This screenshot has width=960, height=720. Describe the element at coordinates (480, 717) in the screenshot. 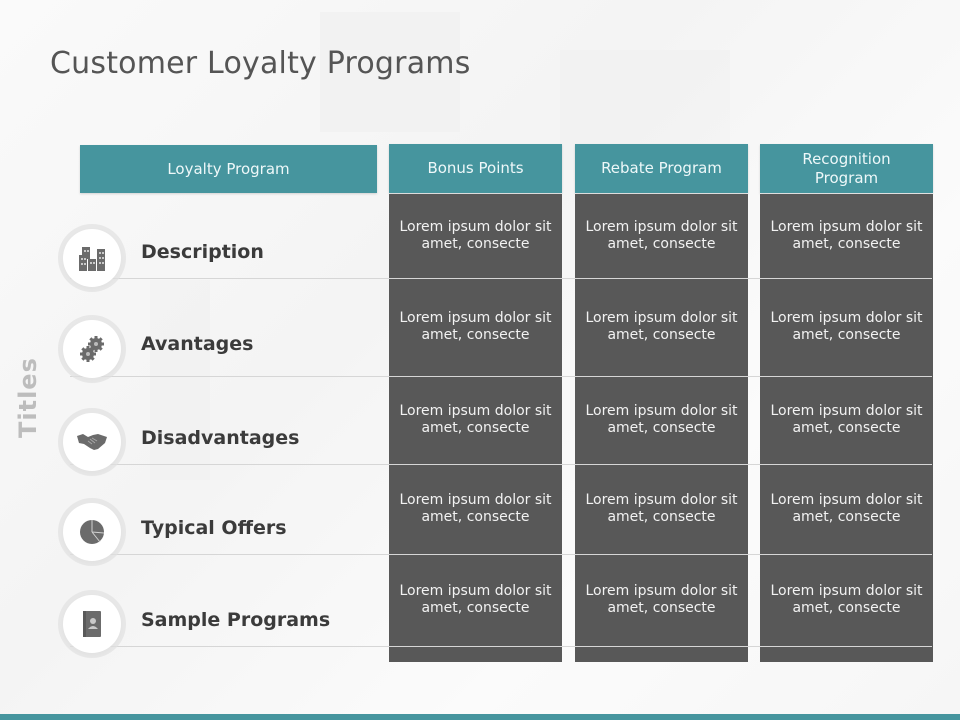

I see `bottom-accent-bar` at that location.